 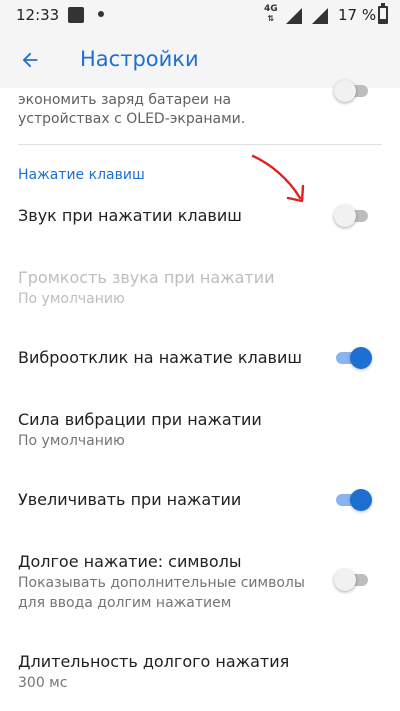 What do you see at coordinates (130, 499) in the screenshot?
I see `magnify-label: Увеличивать при нажатии` at bounding box center [130, 499].